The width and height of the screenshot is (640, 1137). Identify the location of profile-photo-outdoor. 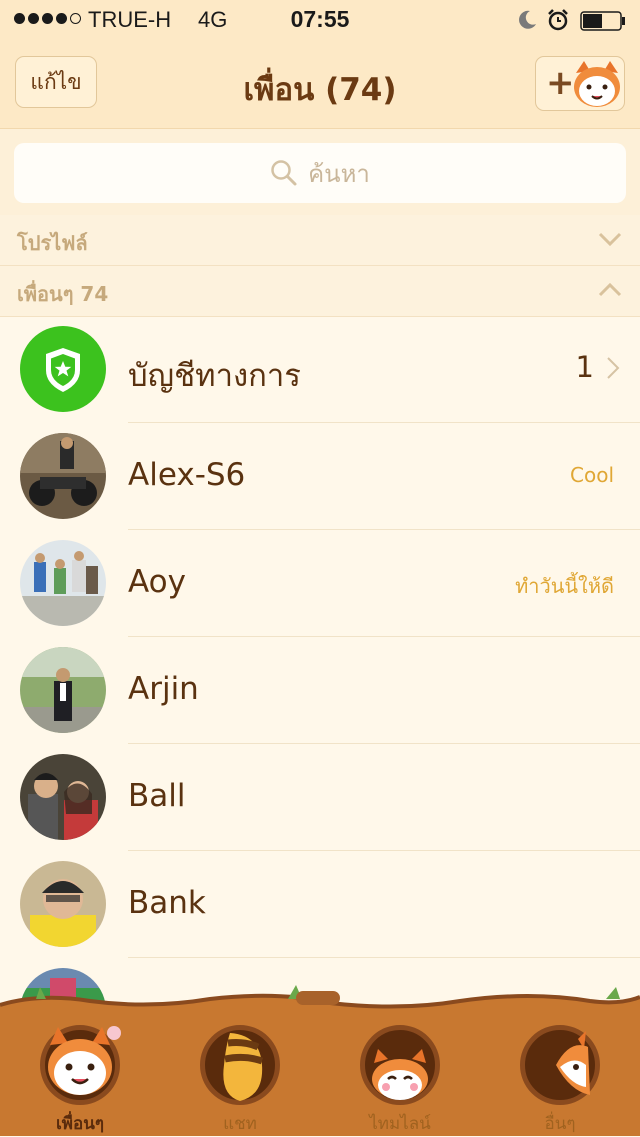
(63, 690).